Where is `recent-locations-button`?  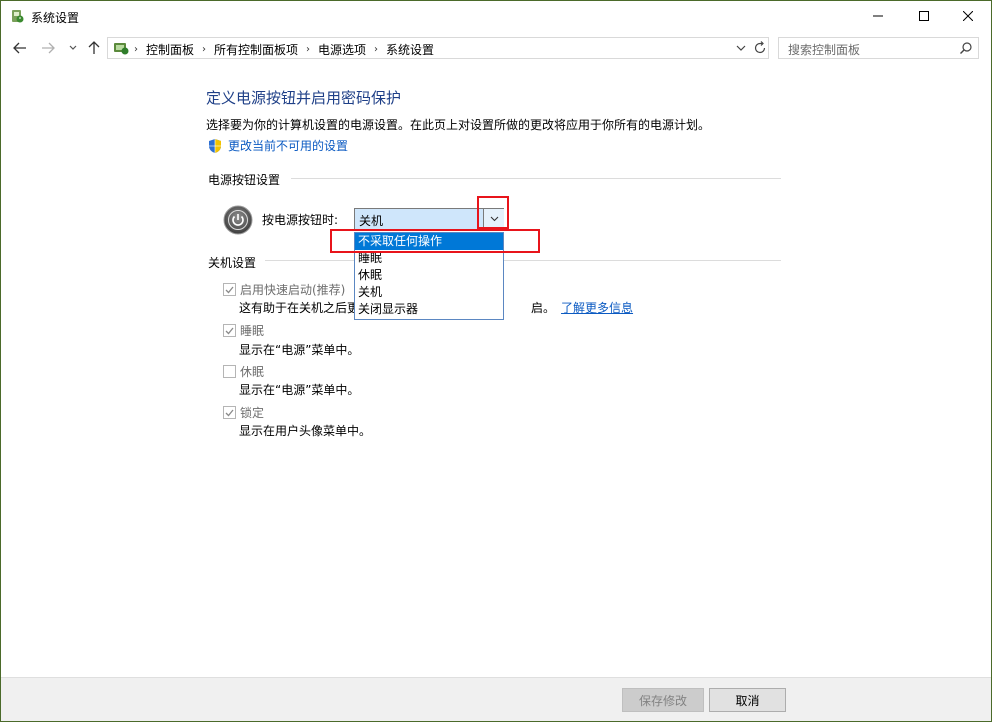
recent-locations-button is located at coordinates (73, 48).